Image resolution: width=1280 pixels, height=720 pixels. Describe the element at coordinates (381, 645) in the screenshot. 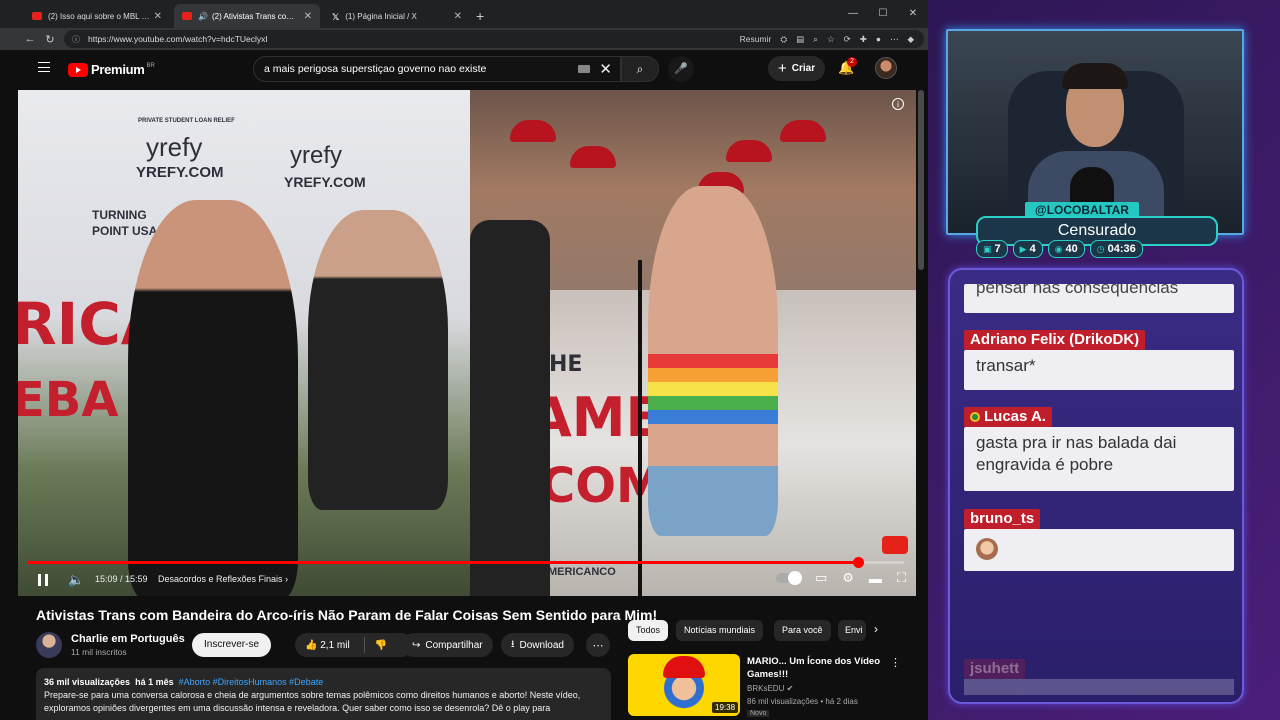

I see `dislike-button: 👎` at that location.